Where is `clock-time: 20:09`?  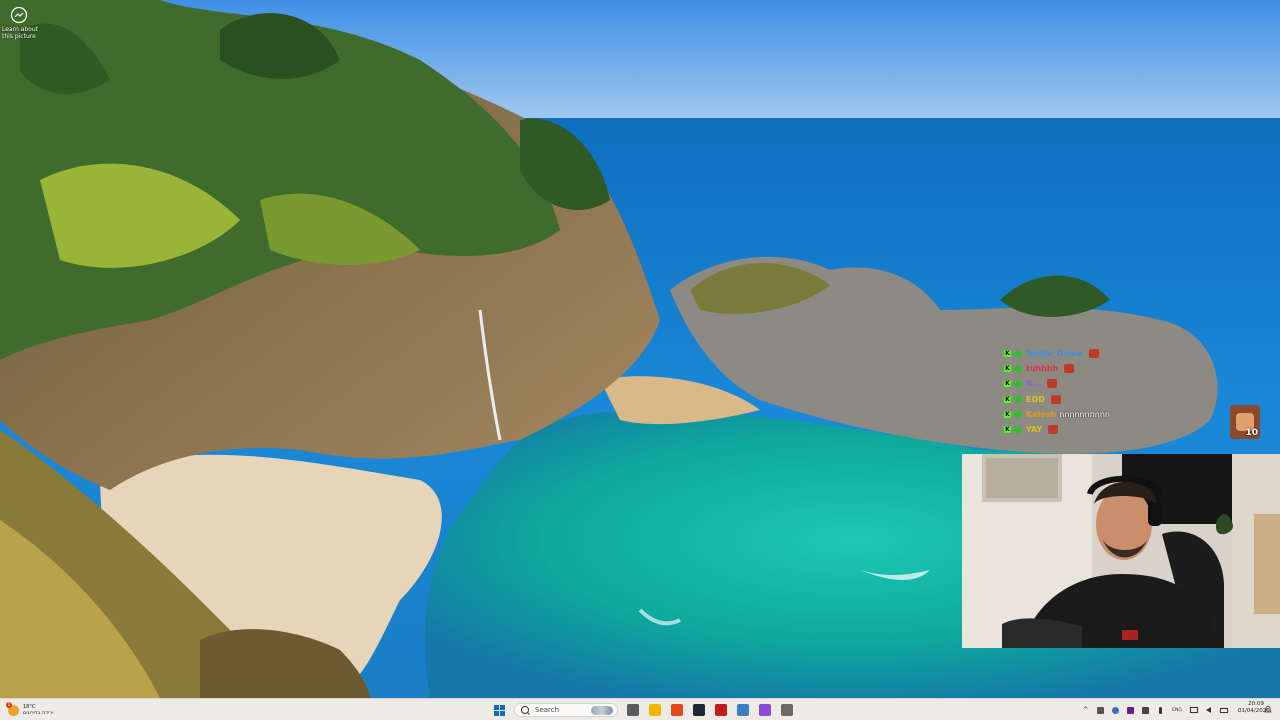 clock-time: 20:09 is located at coordinates (1256, 704).